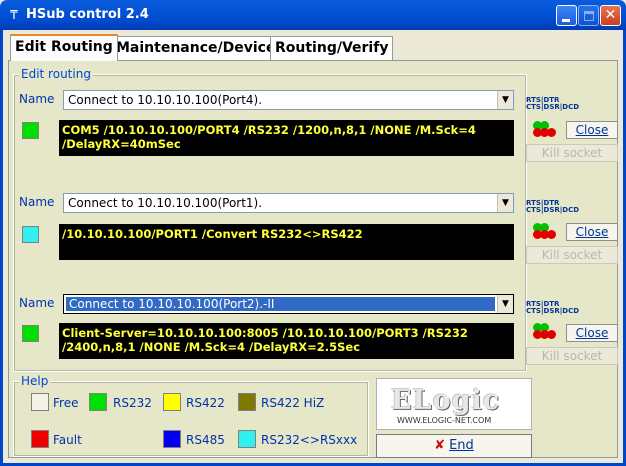 This screenshot has height=466, width=626. I want to click on route-3-indicator, so click(30, 333).